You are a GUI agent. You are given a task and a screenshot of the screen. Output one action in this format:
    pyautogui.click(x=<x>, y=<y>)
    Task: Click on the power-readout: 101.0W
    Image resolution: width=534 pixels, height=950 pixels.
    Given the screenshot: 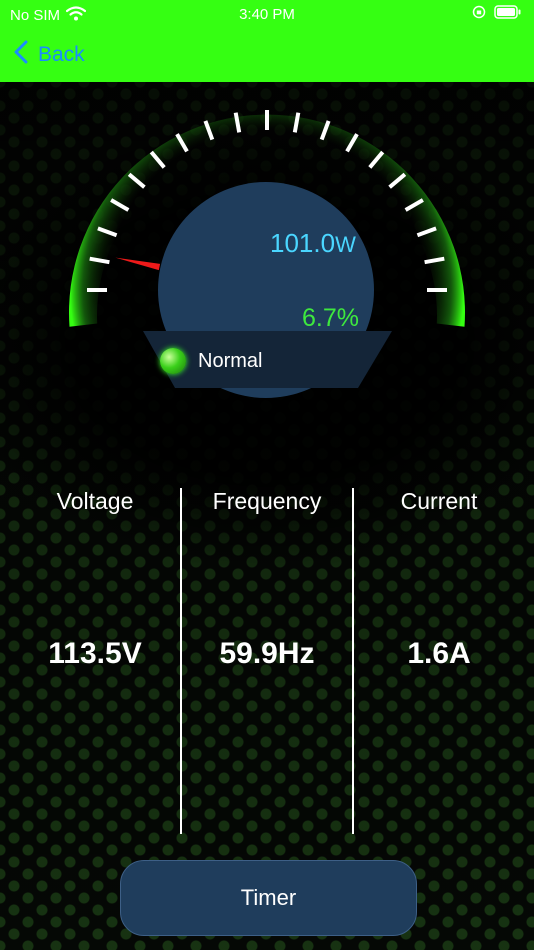 What is the action you would take?
    pyautogui.click(x=313, y=243)
    